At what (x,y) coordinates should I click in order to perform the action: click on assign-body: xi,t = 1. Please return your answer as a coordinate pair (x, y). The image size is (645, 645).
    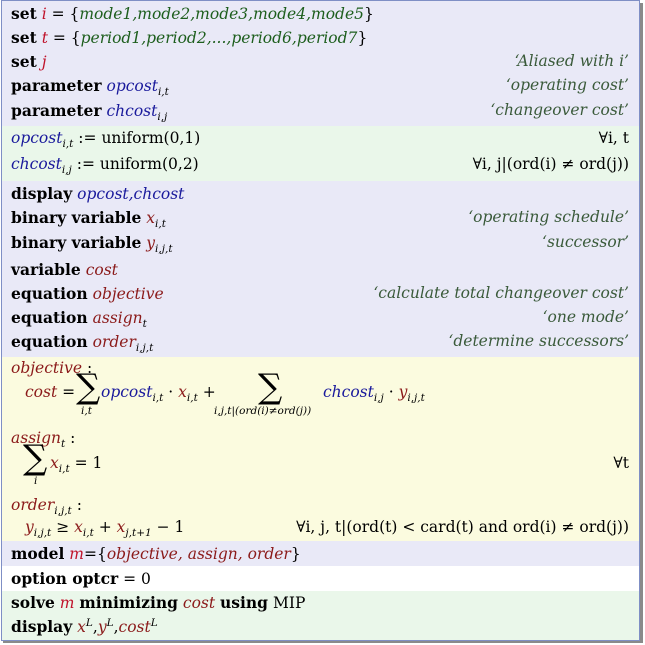
    Looking at the image, I should click on (76, 464).